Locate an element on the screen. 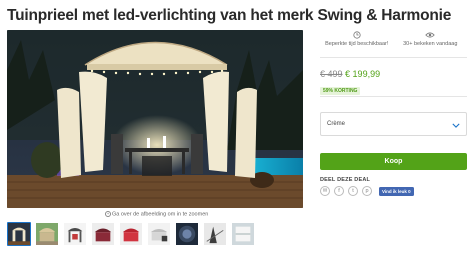  share-row: ✉ f t p Vind ik leuk 0 is located at coordinates (393, 191).